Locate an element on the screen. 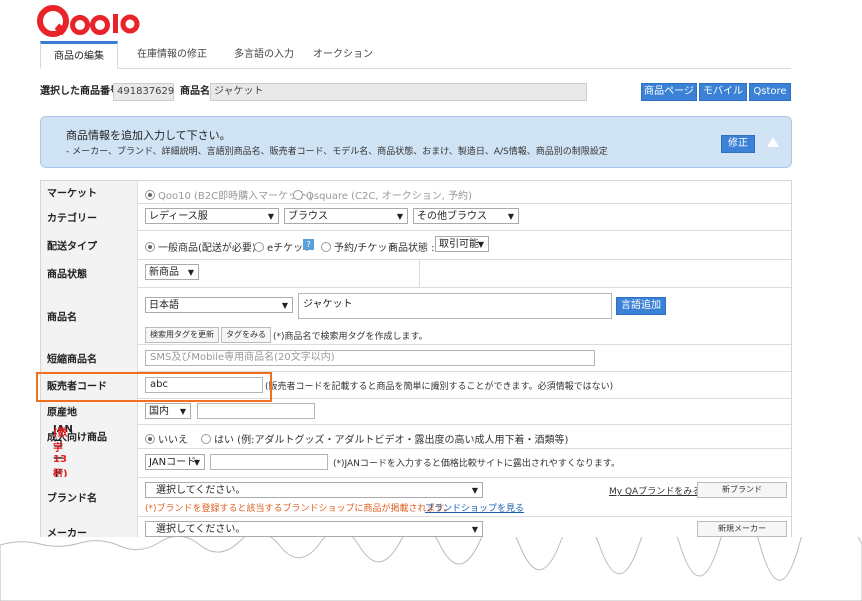  condition-select: 新商品 ▼ is located at coordinates (172, 272).